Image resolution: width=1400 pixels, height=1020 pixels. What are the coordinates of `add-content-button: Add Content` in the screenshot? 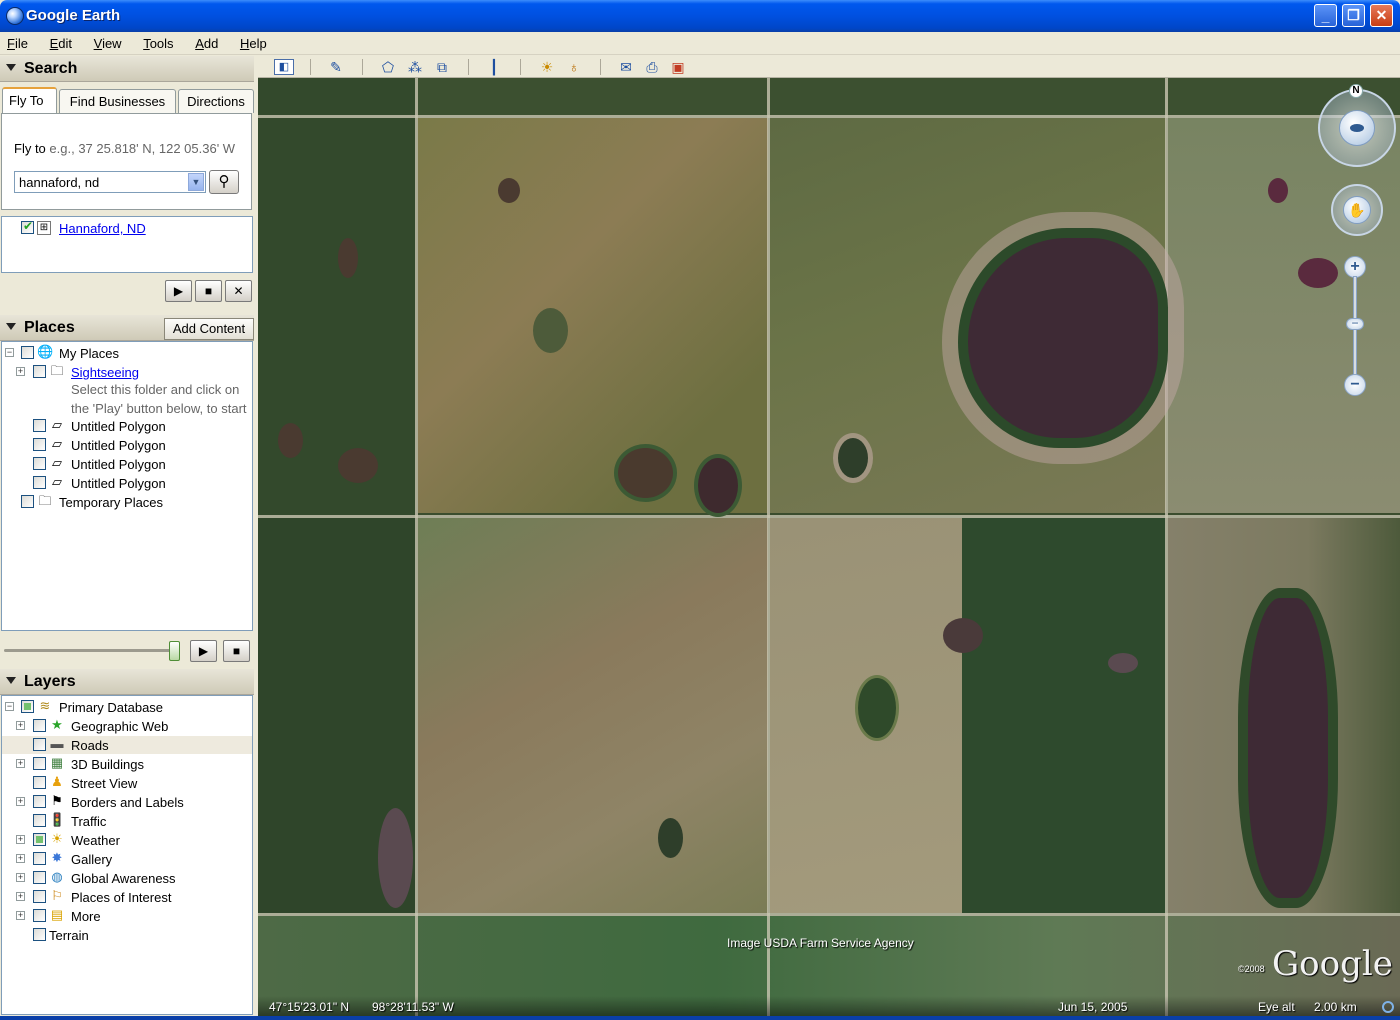 It's located at (209, 329).